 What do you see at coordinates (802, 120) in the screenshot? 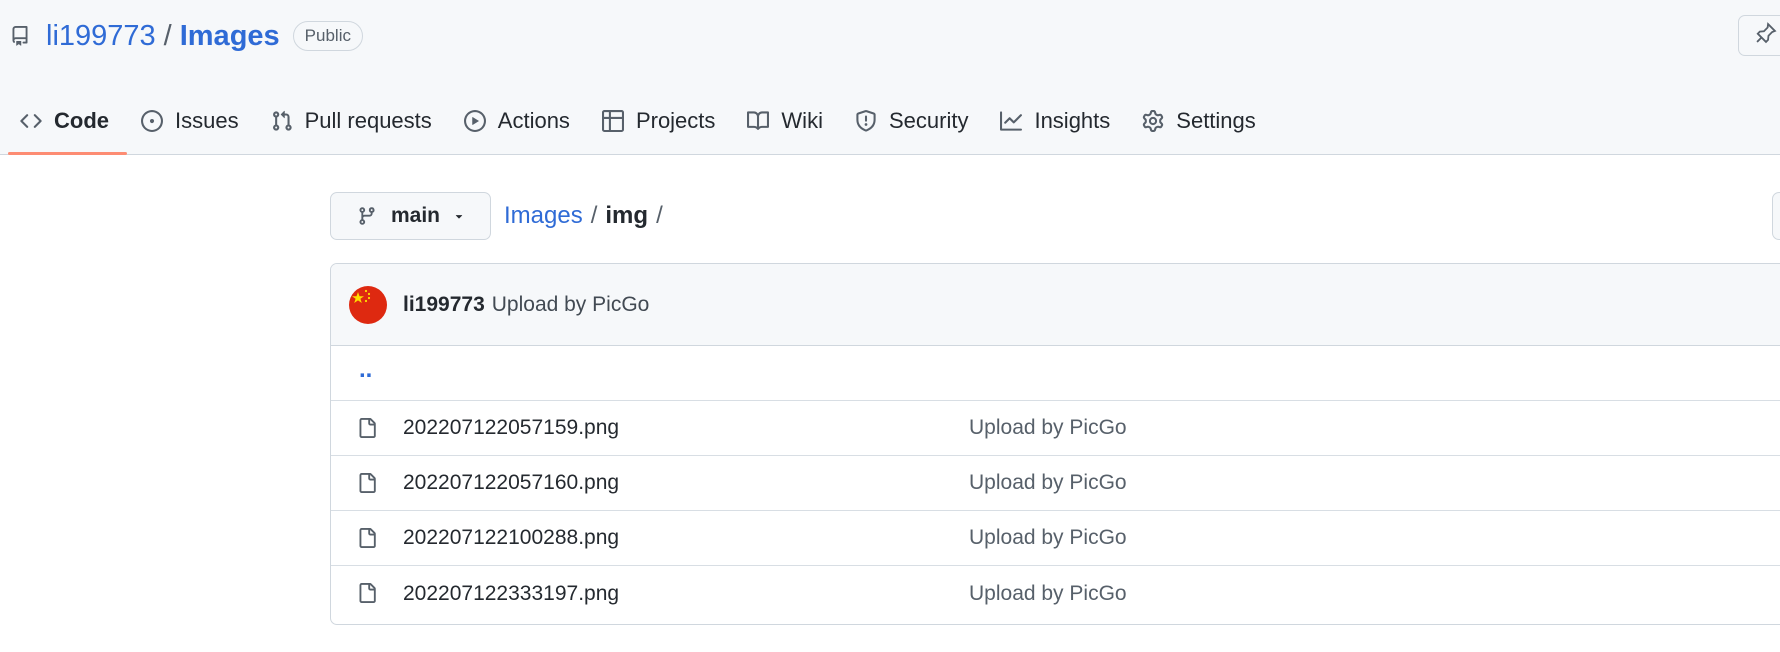
I see `tab-label: Wiki` at bounding box center [802, 120].